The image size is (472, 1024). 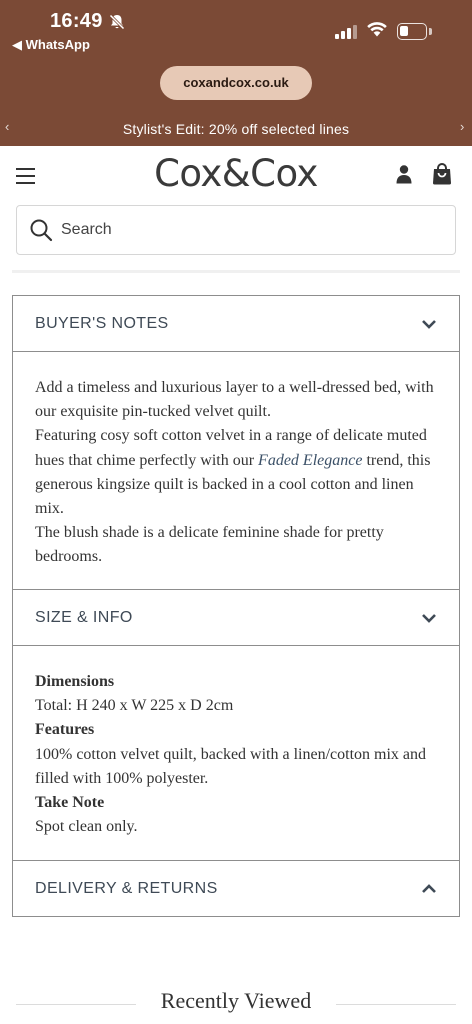 I want to click on back-to-whatsapp: ◀ WhatsApp, so click(x=51, y=45).